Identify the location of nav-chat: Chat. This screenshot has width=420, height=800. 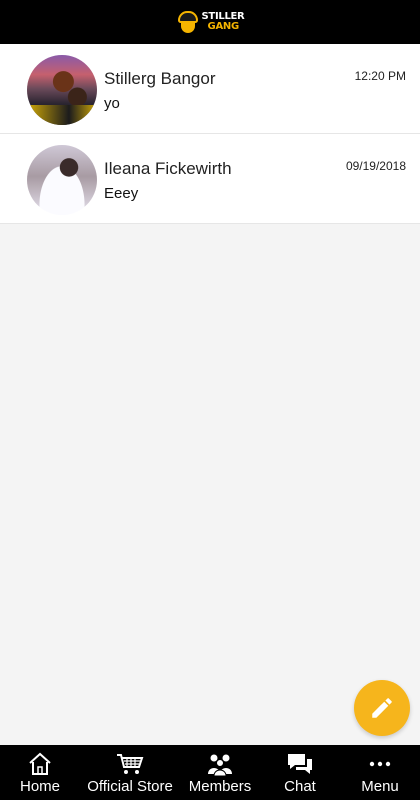
(300, 772).